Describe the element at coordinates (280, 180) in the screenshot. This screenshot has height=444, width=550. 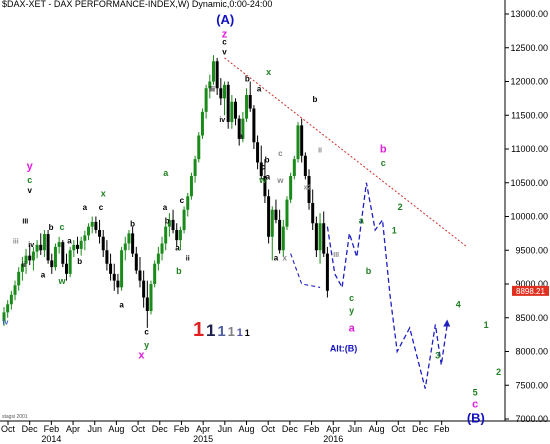
I see `wave-label-45: w` at that location.